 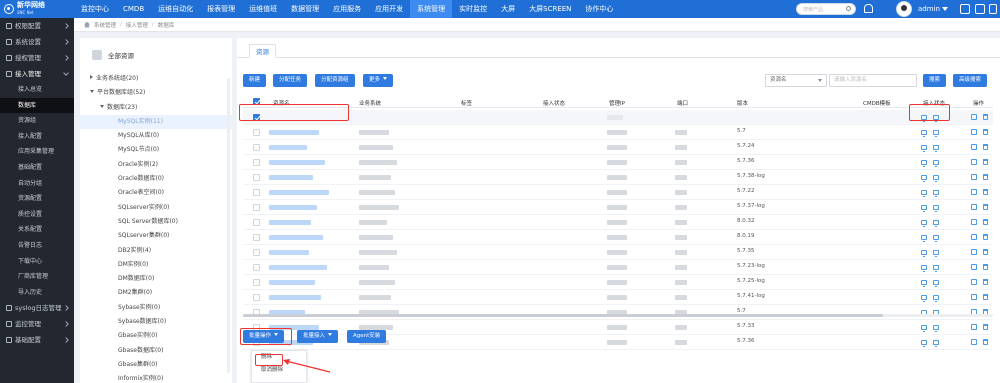 What do you see at coordinates (37, 9) in the screenshot?
I see `brand-logo: 新华网络 SNC Net` at bounding box center [37, 9].